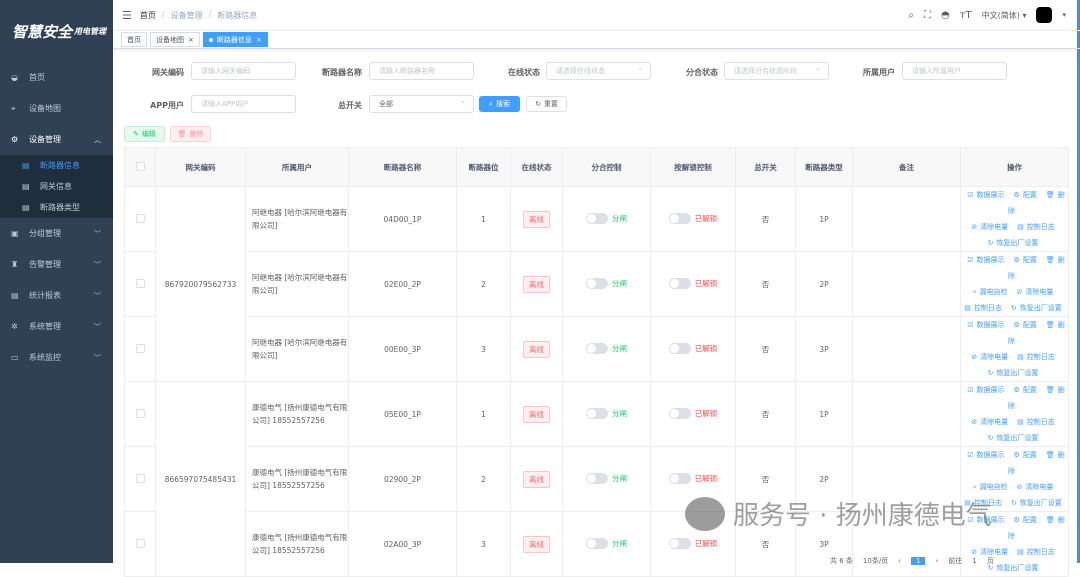  Describe the element at coordinates (56, 357) in the screenshot. I see `sidebar-item-7: ▭ 系统监控 ﹀` at that location.